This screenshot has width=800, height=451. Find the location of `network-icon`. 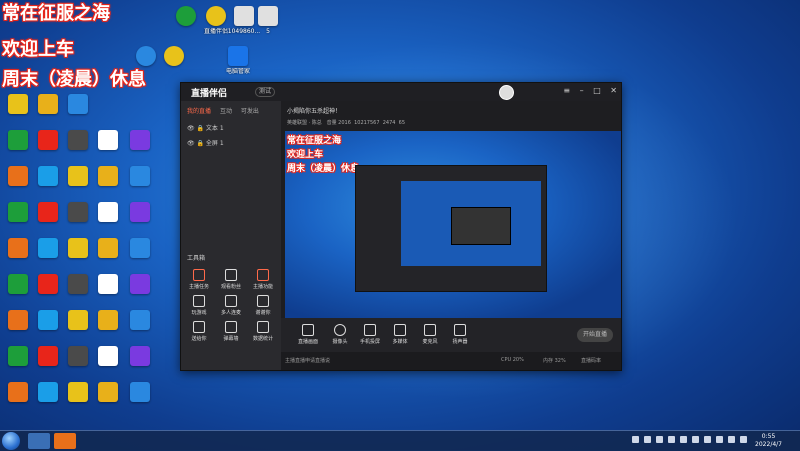

network-icon is located at coordinates (731, 439).